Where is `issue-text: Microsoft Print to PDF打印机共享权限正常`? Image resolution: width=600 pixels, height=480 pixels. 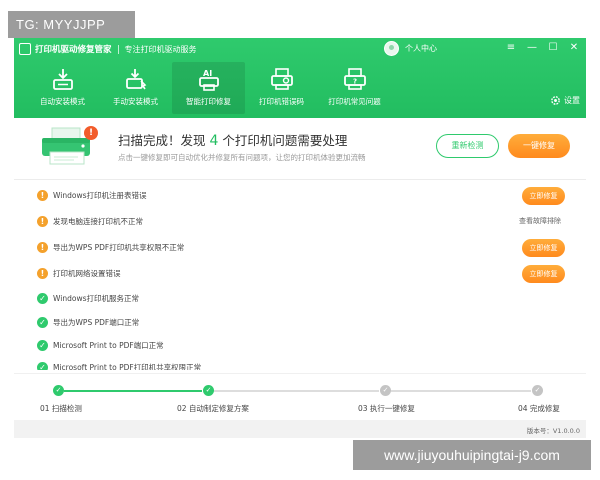
issue-text: Microsoft Print to PDF打印机共享权限正常 is located at coordinates (127, 366).